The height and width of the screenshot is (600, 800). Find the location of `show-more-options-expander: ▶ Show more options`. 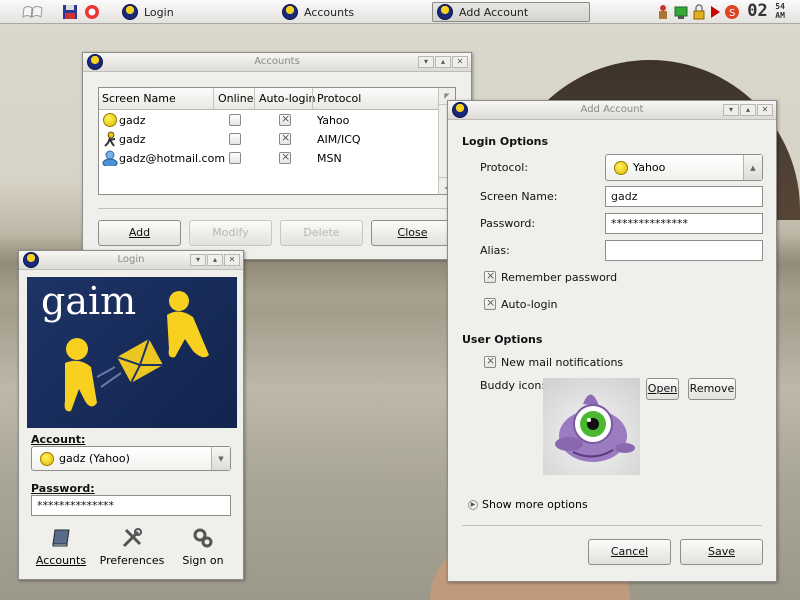

show-more-options-expander: ▶ Show more options is located at coordinates (528, 504).